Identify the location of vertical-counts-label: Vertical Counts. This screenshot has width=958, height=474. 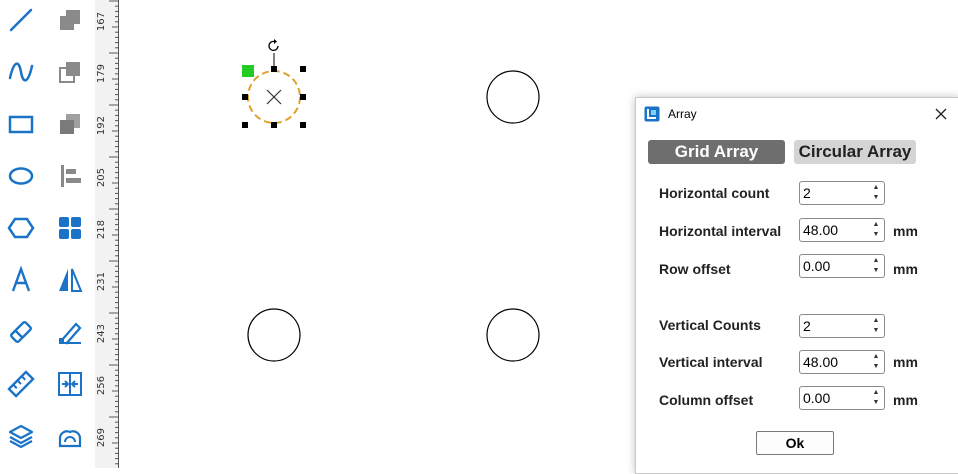
(710, 325).